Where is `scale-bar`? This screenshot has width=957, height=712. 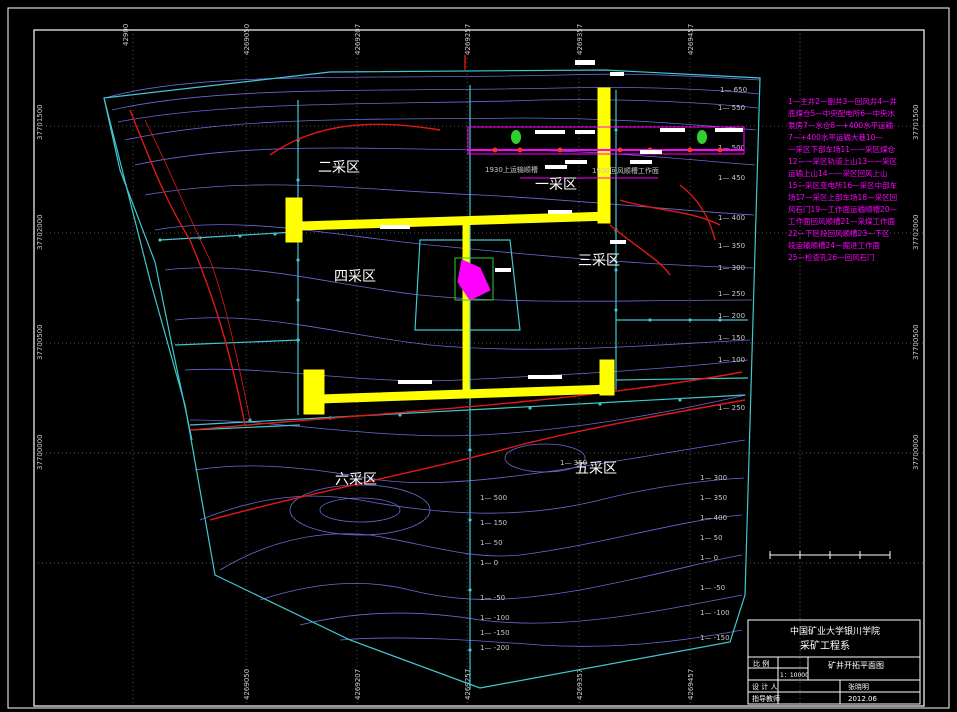 scale-bar is located at coordinates (830, 555).